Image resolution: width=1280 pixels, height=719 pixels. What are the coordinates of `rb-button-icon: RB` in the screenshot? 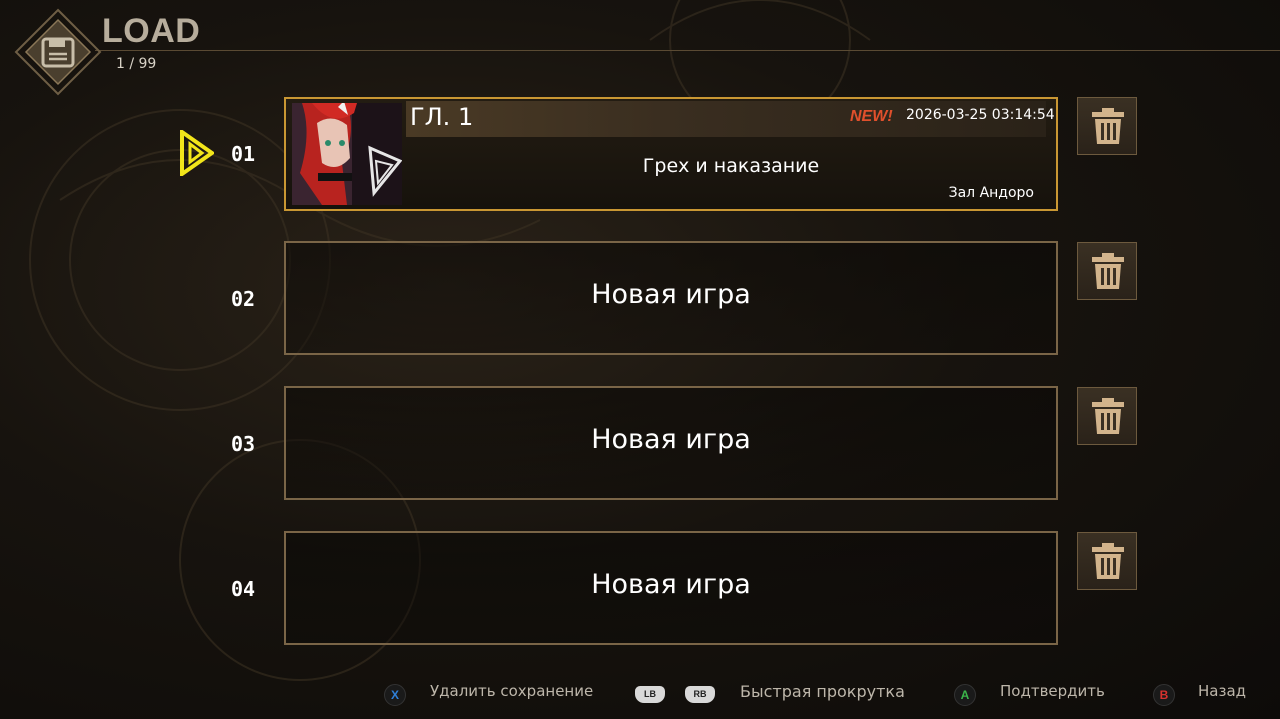 It's located at (700, 694).